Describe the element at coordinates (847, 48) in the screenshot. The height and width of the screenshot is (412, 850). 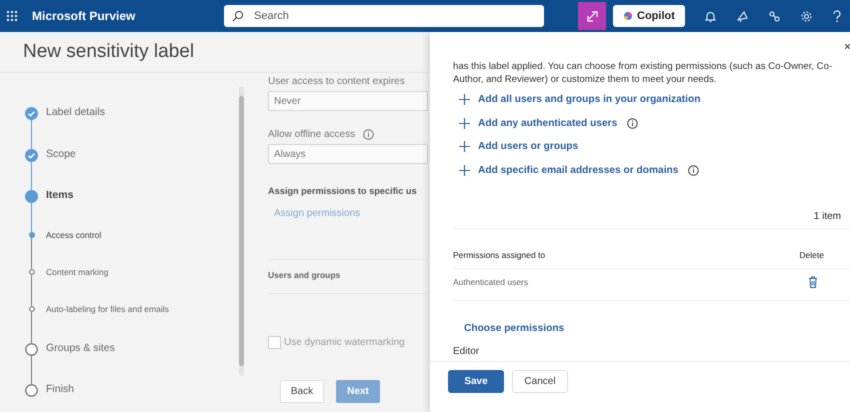
I see `close-icon` at that location.